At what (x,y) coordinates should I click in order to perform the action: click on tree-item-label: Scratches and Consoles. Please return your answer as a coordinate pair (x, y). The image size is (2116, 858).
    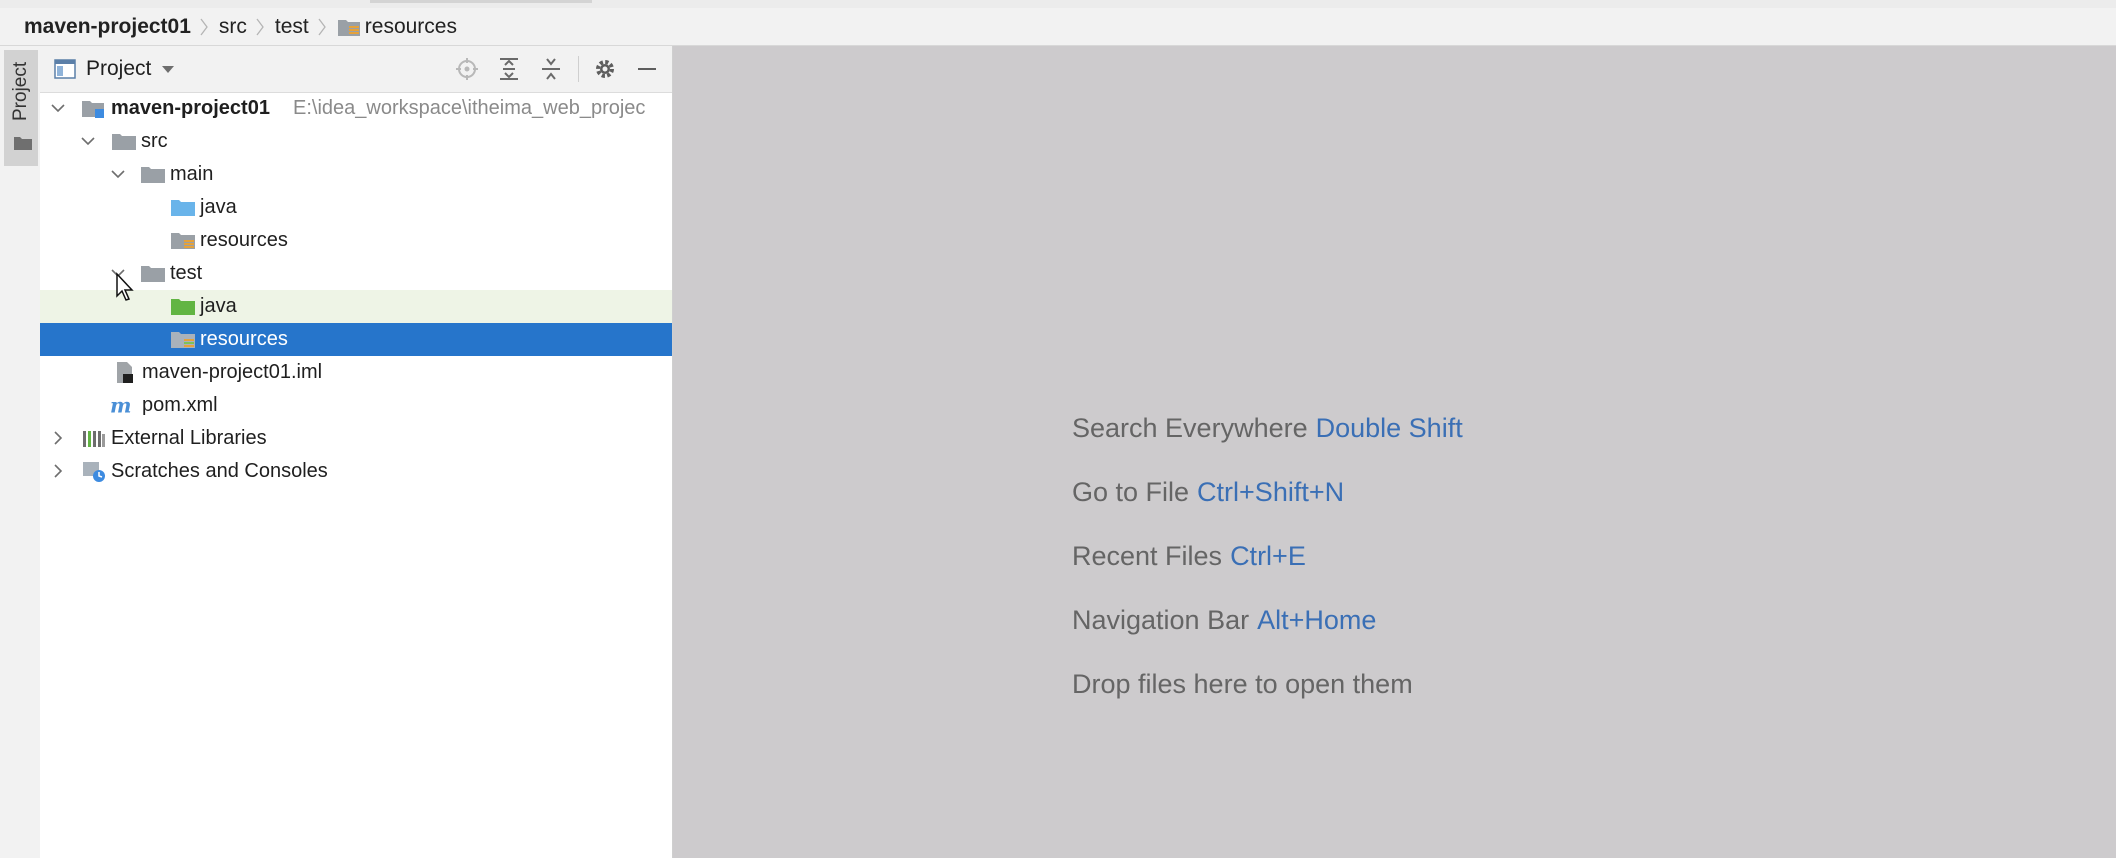
    Looking at the image, I should click on (219, 471).